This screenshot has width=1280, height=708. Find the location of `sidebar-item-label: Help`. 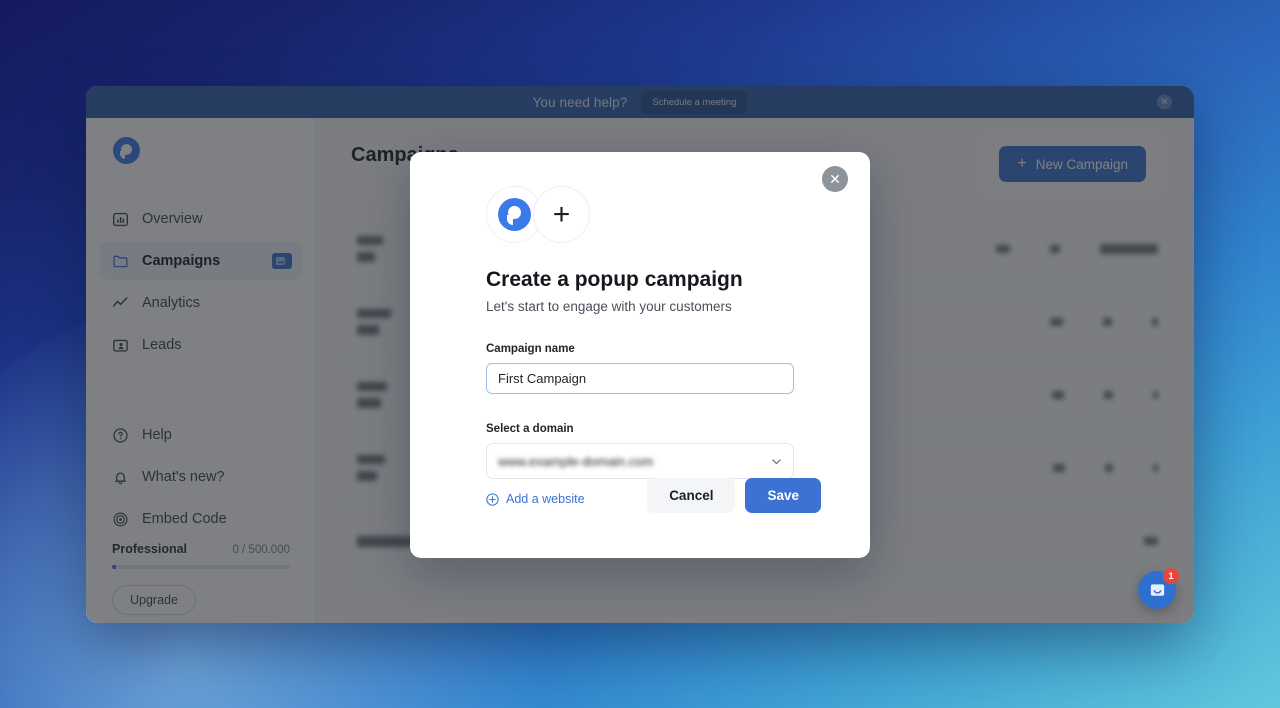

sidebar-item-label: Help is located at coordinates (157, 435).